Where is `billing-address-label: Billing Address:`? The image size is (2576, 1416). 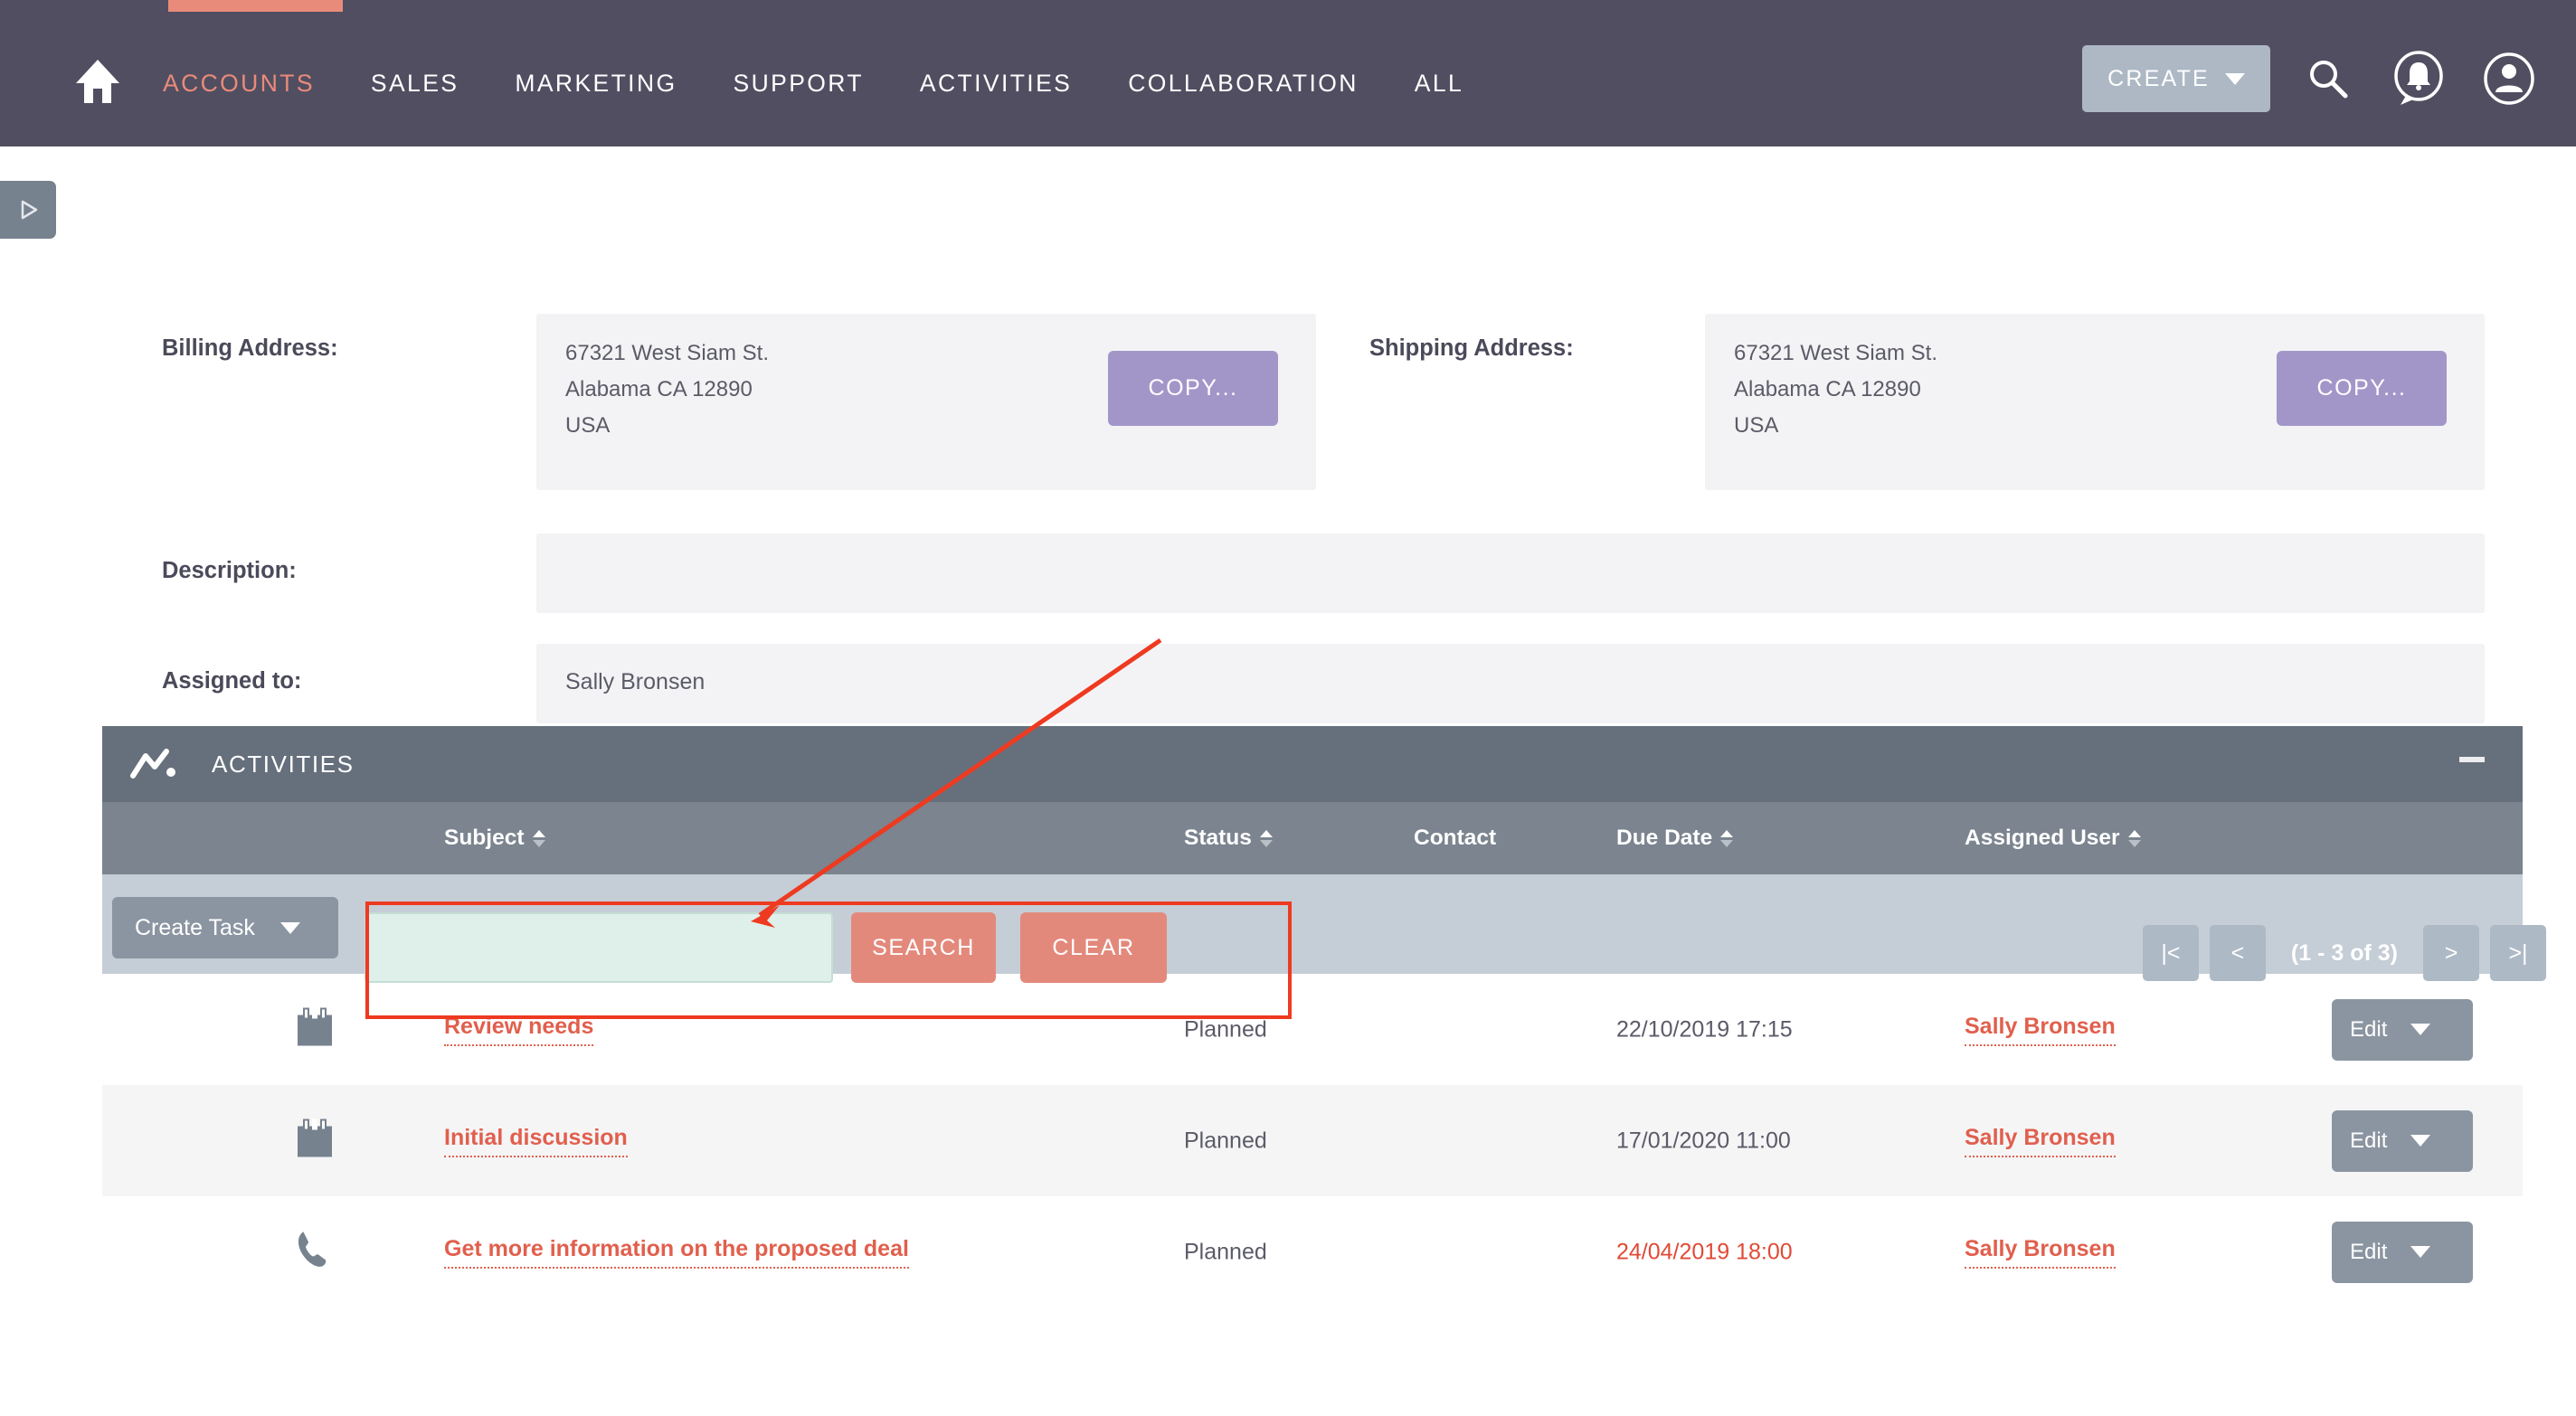 billing-address-label: Billing Address: is located at coordinates (250, 348).